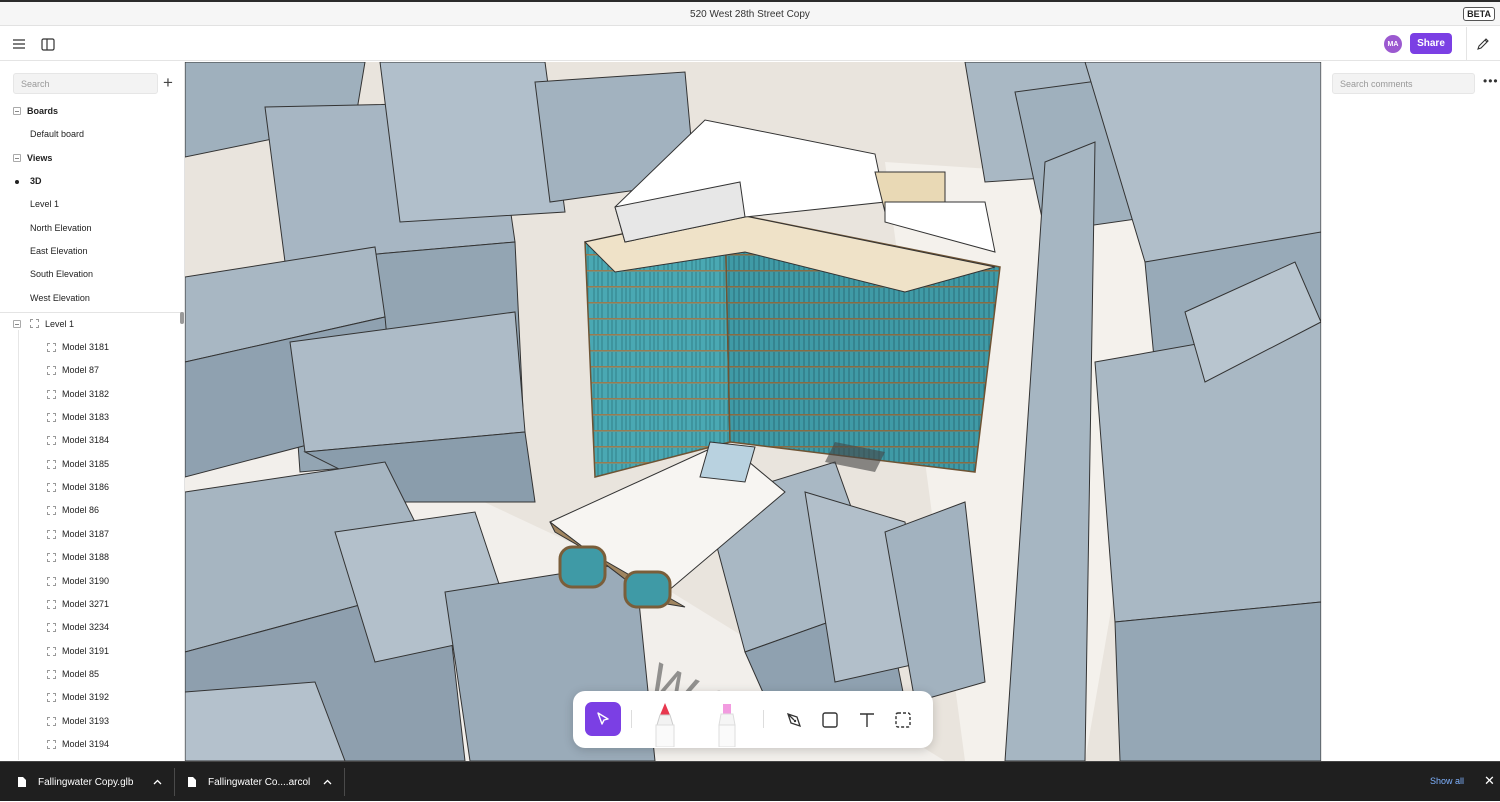 Image resolution: width=1500 pixels, height=802 pixels. What do you see at coordinates (830, 720) in the screenshot?
I see `rectangle-tool-icon` at bounding box center [830, 720].